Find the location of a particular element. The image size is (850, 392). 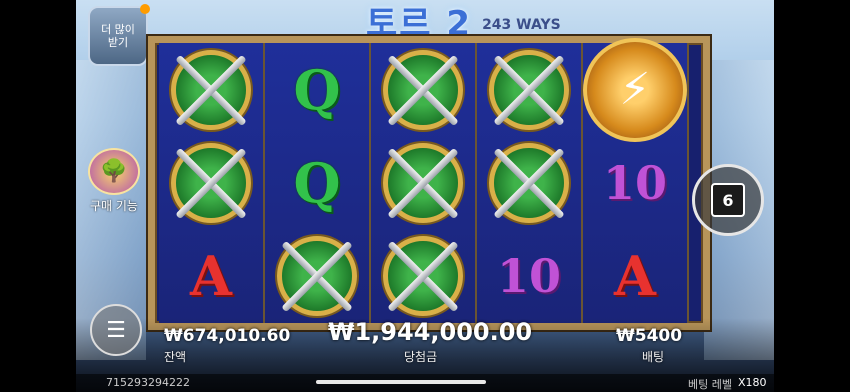

more-rewards-line1: 더 많이 is located at coordinates (118, 29).